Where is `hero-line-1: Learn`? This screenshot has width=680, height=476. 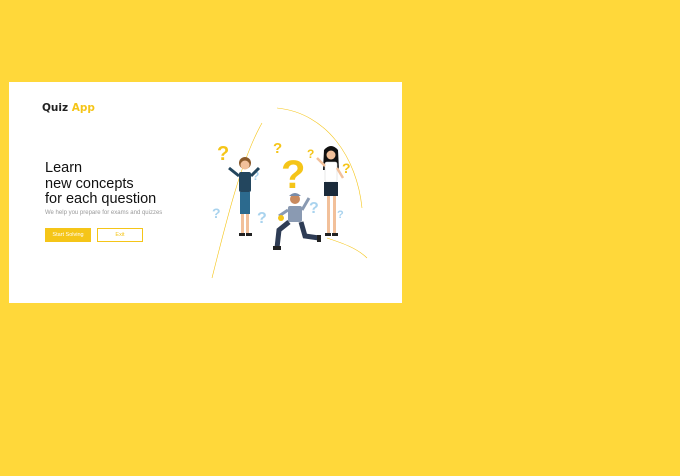
hero-line-1: Learn is located at coordinates (64, 168).